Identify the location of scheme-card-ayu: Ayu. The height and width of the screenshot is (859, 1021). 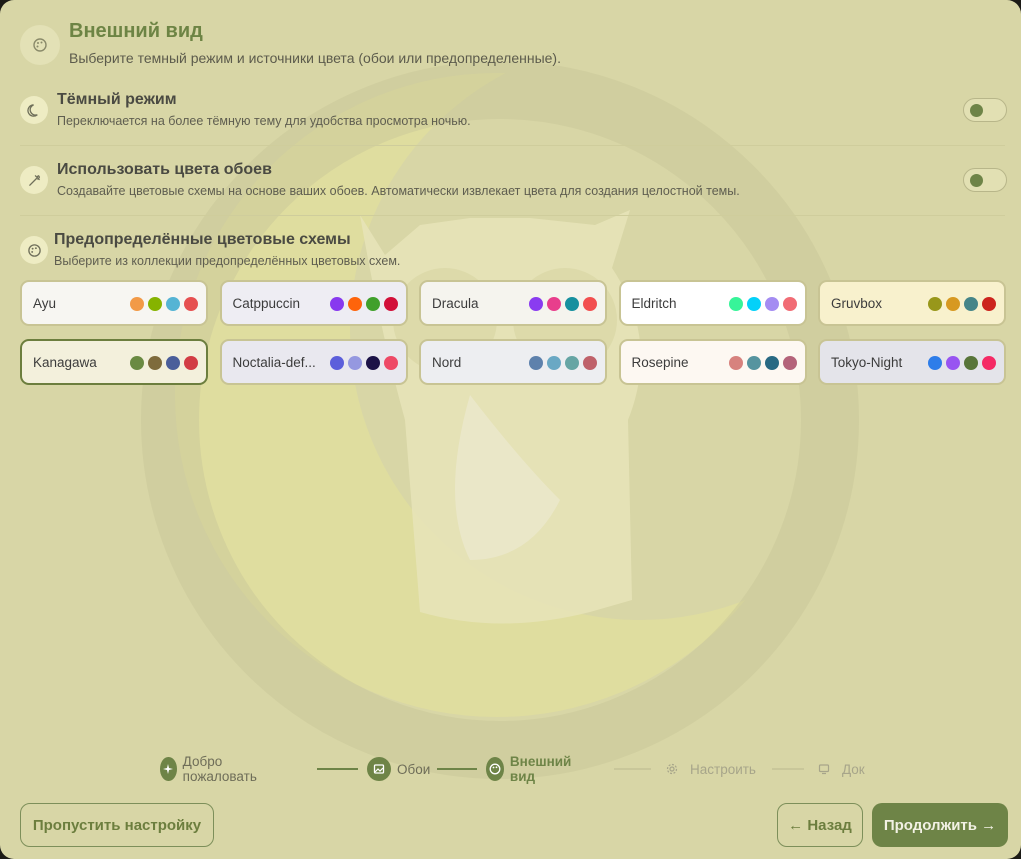
(114, 303).